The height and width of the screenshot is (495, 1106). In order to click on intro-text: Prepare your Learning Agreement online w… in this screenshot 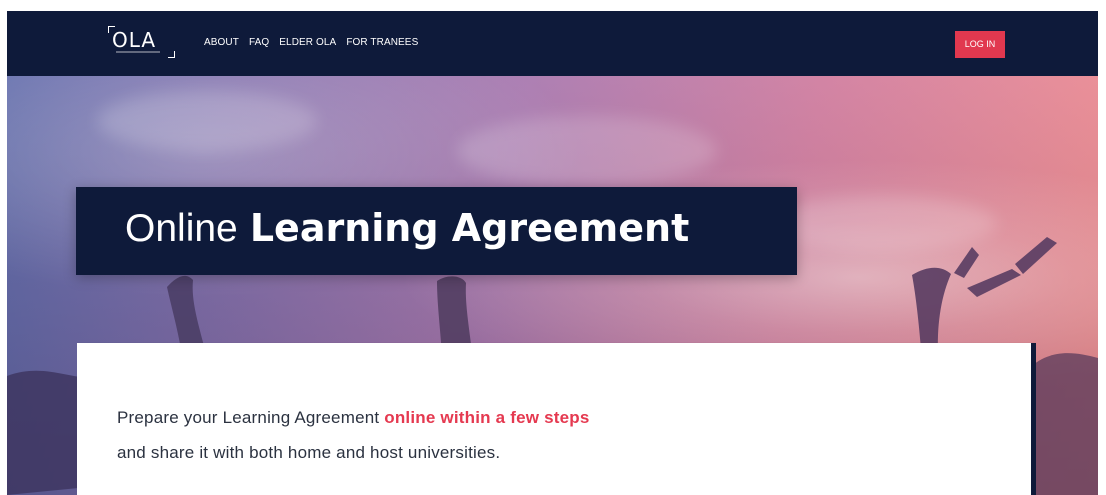, I will do `click(497, 435)`.